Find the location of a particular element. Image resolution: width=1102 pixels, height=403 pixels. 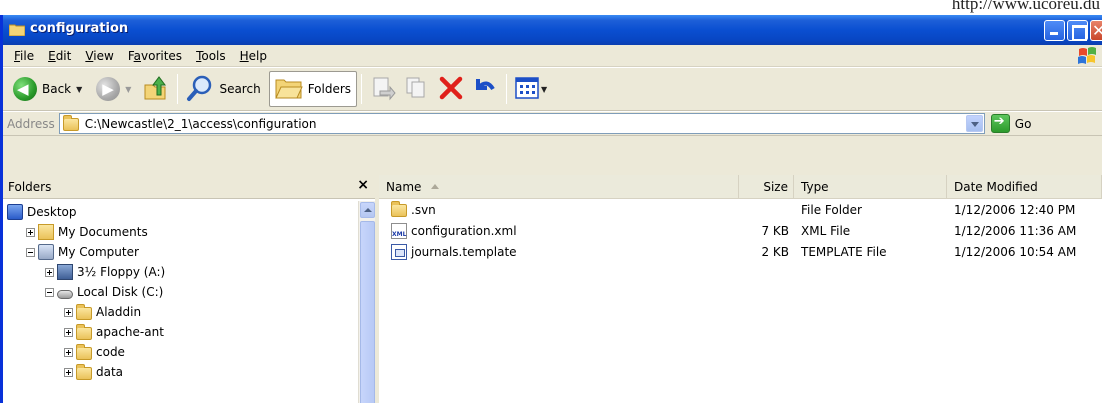

tree-item: Aladdin is located at coordinates (189, 312).